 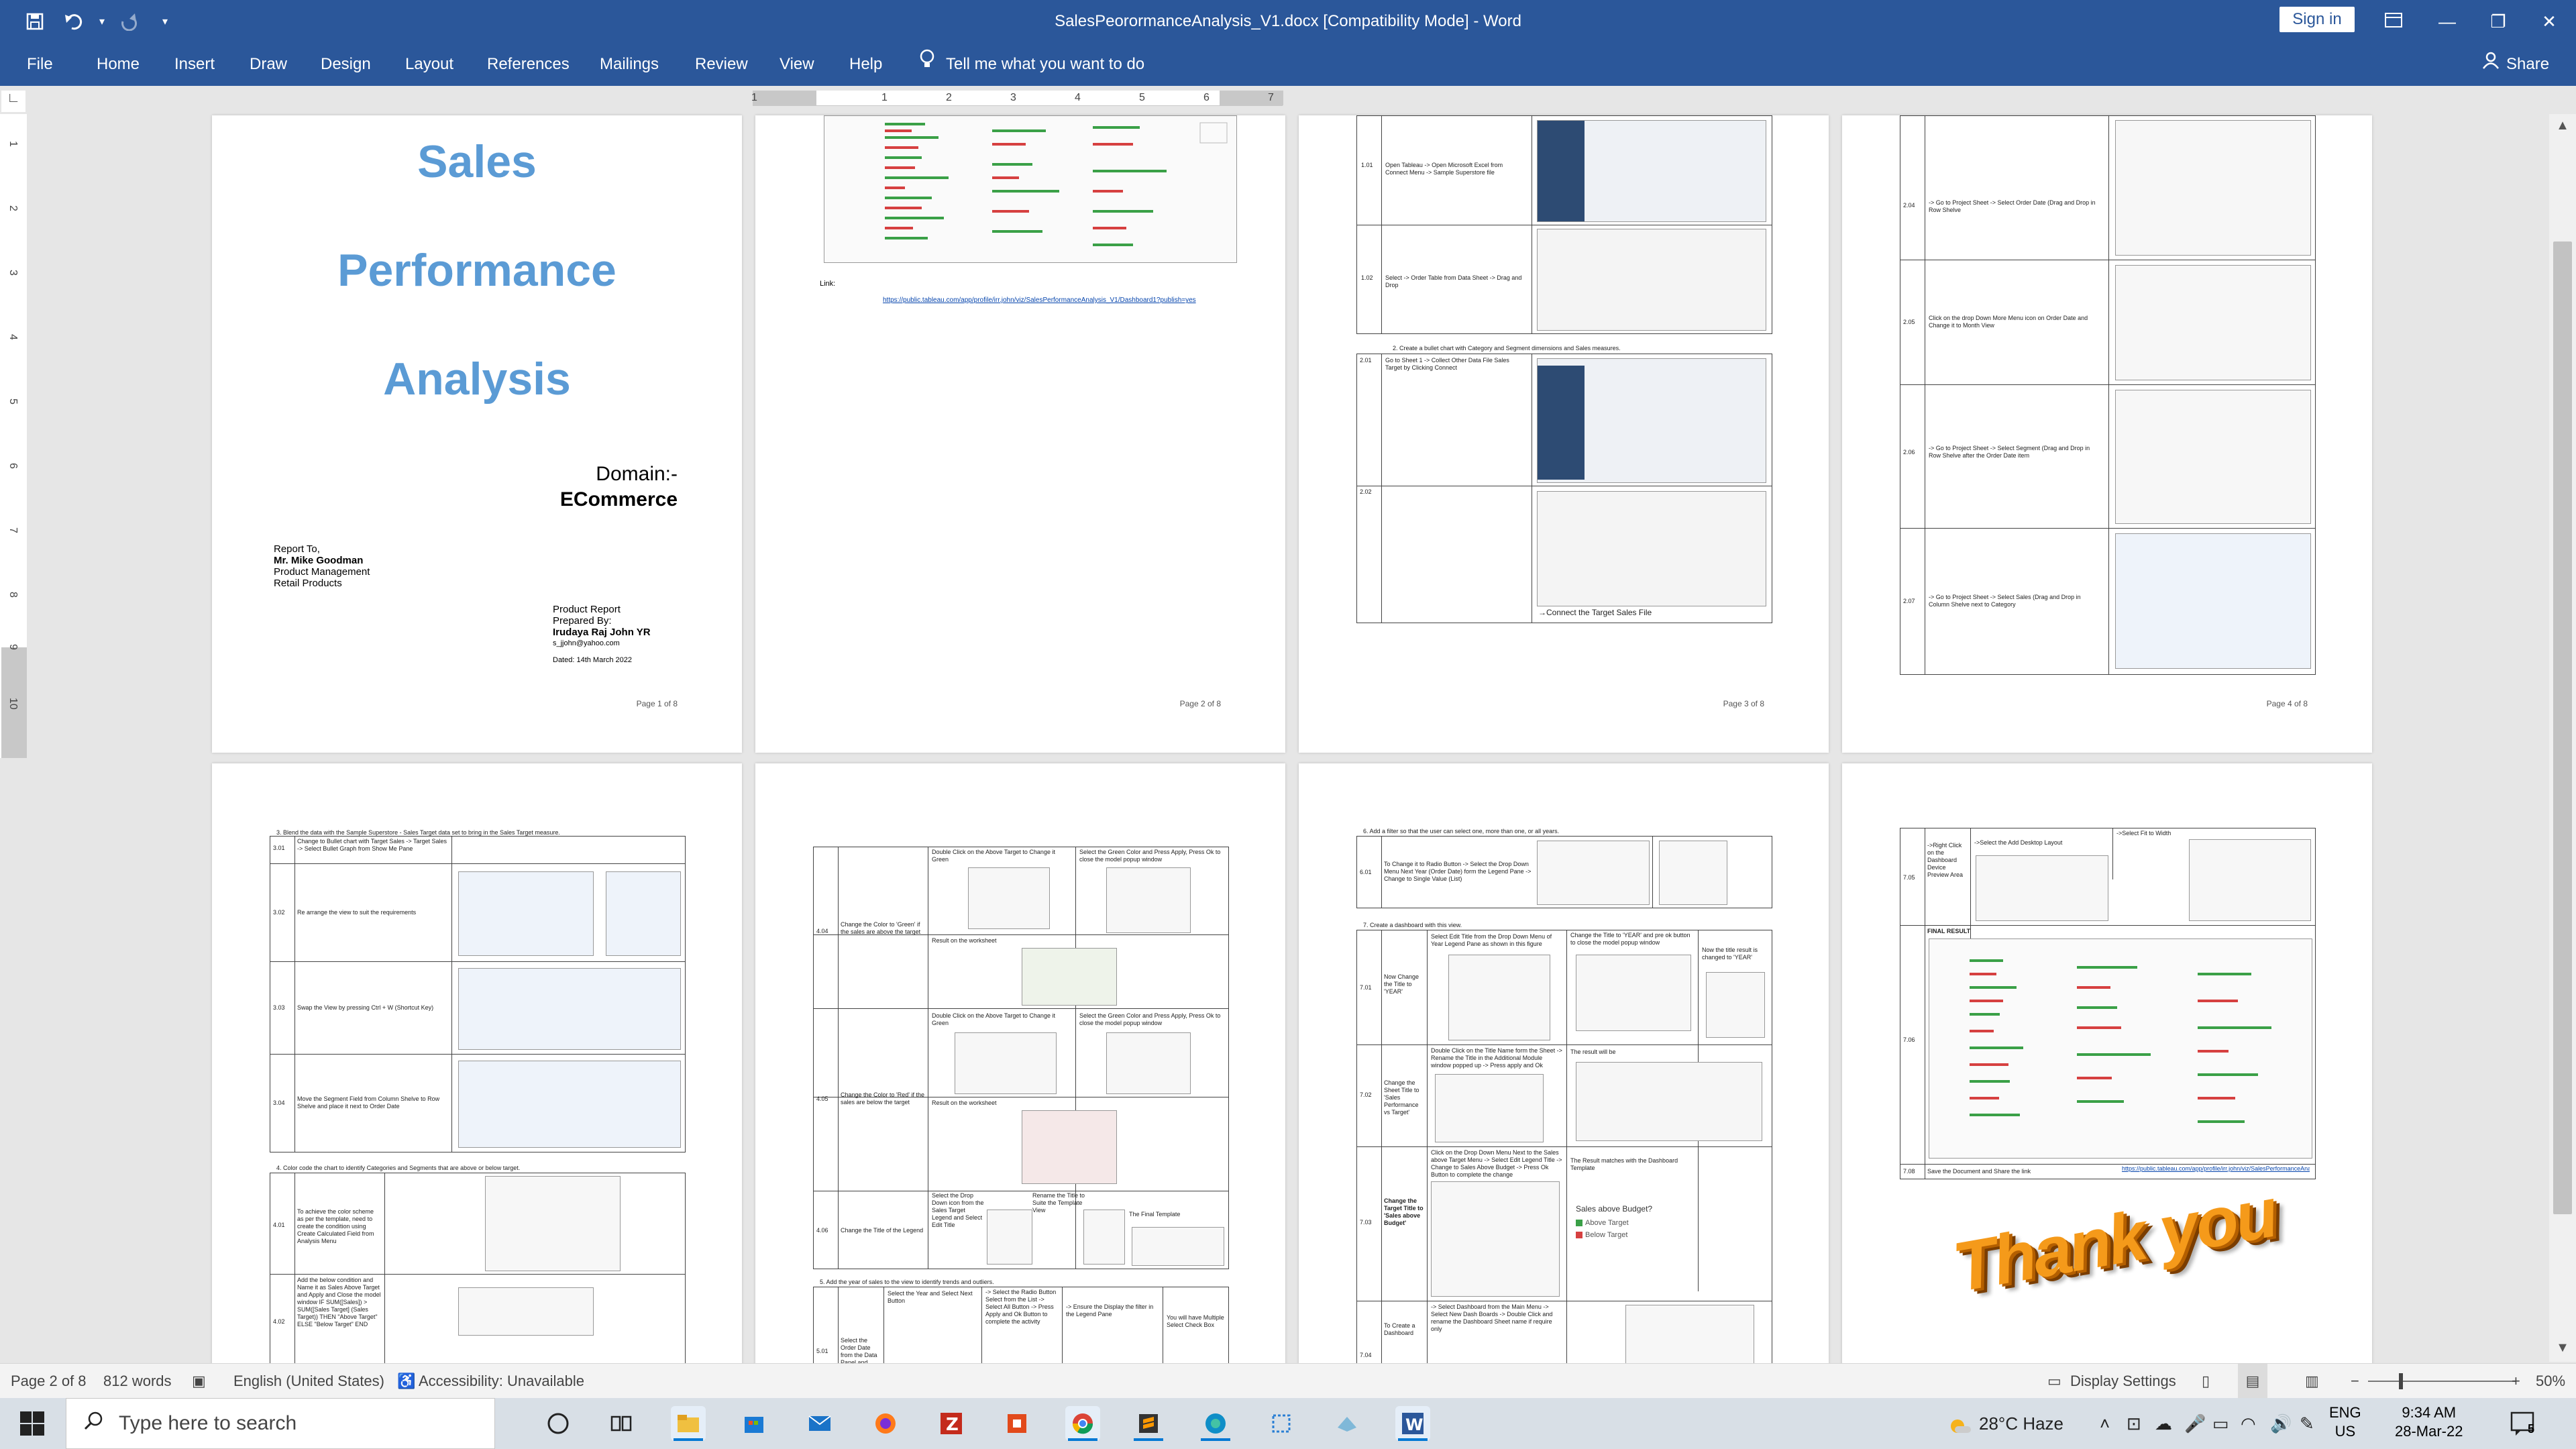 I want to click on firefox-icon, so click(x=885, y=1423).